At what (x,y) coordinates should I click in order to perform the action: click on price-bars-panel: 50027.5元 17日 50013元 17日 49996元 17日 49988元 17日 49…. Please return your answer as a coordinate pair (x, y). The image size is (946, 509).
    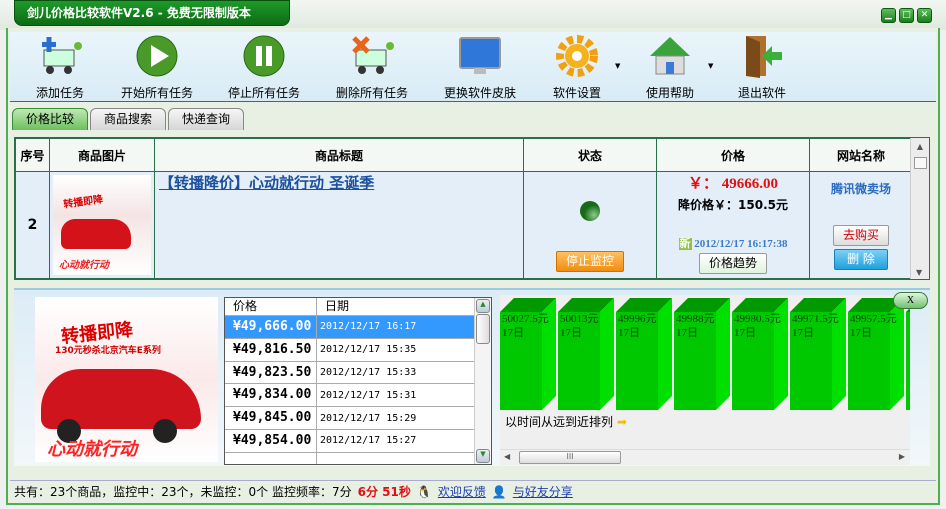
    Looking at the image, I should click on (705, 380).